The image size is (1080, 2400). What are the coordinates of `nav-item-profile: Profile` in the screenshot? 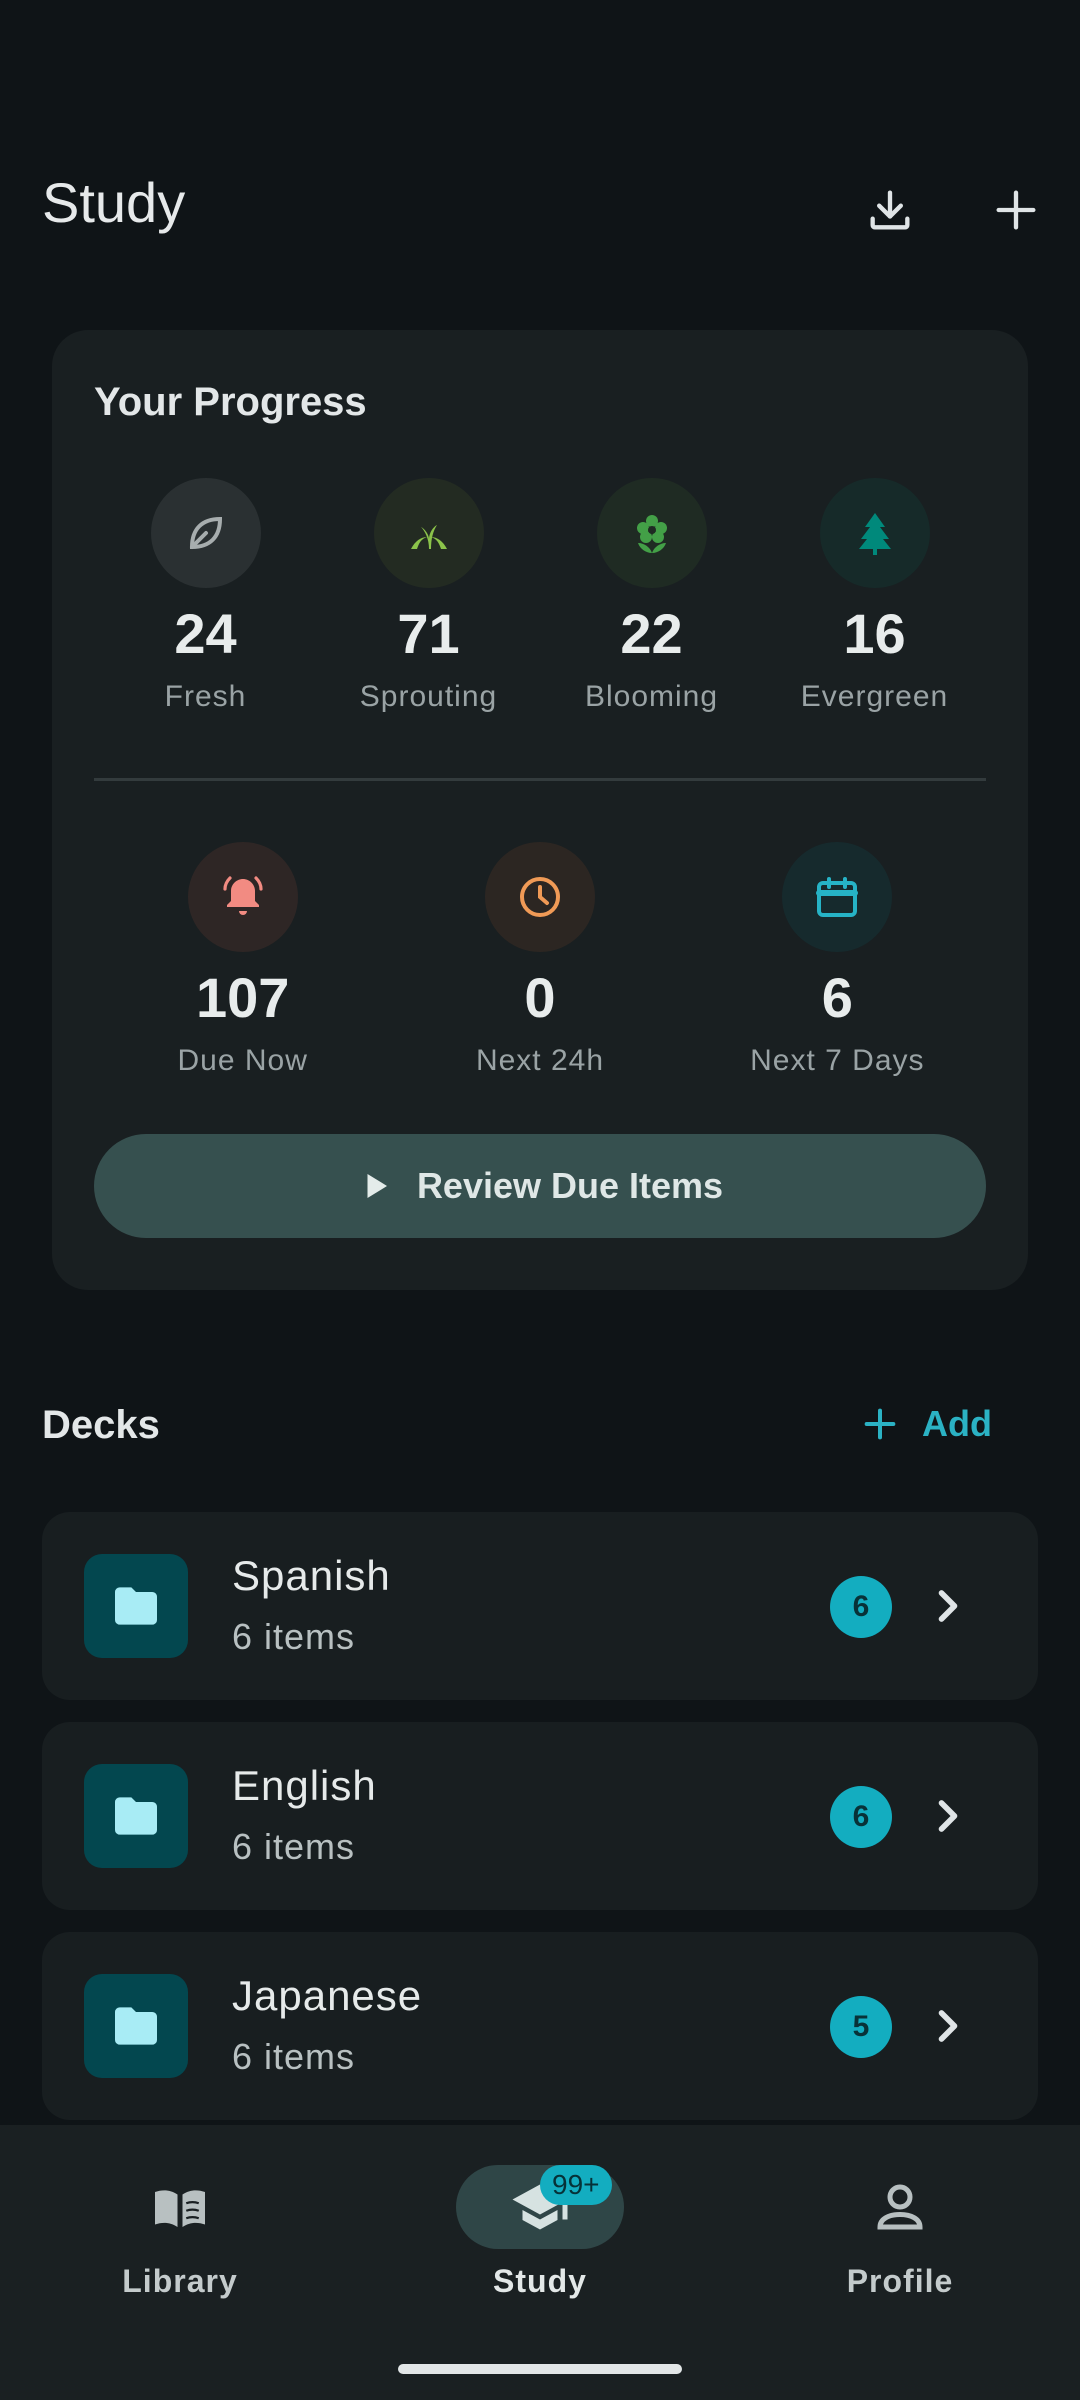 It's located at (900, 2232).